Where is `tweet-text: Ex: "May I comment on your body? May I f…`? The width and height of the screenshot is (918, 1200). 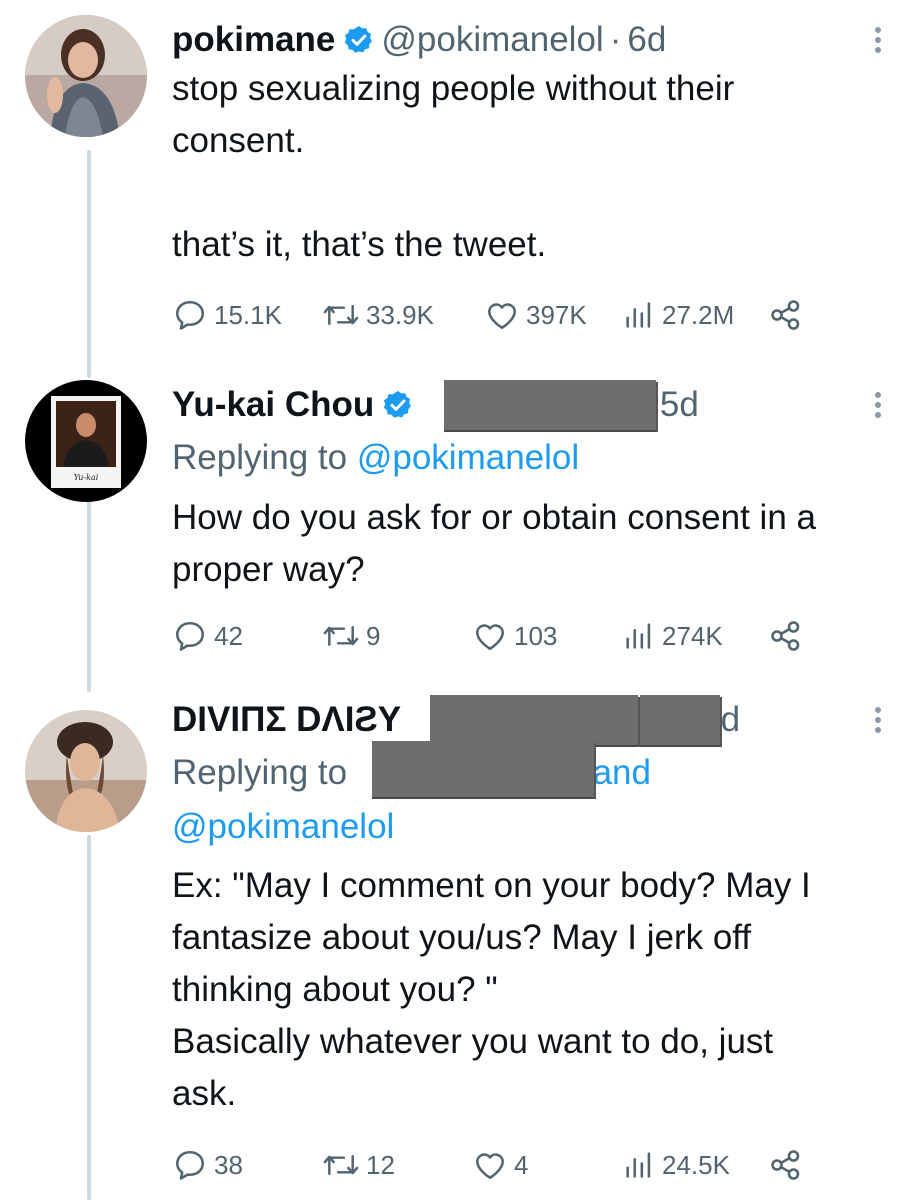 tweet-text: Ex: "May I comment on your body? May I f… is located at coordinates (491, 989).